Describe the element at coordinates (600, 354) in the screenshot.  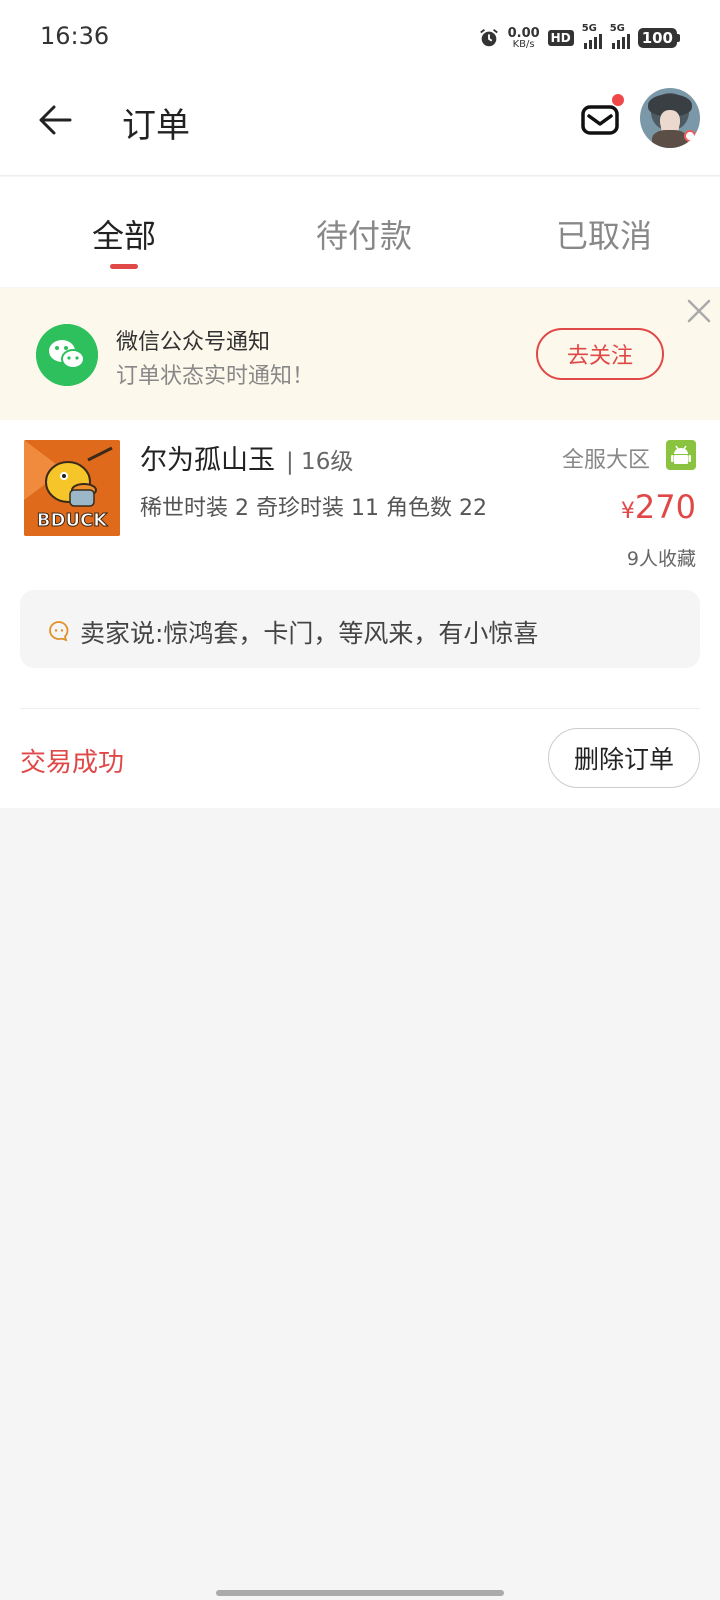
I see `follow-button: 去关注` at that location.